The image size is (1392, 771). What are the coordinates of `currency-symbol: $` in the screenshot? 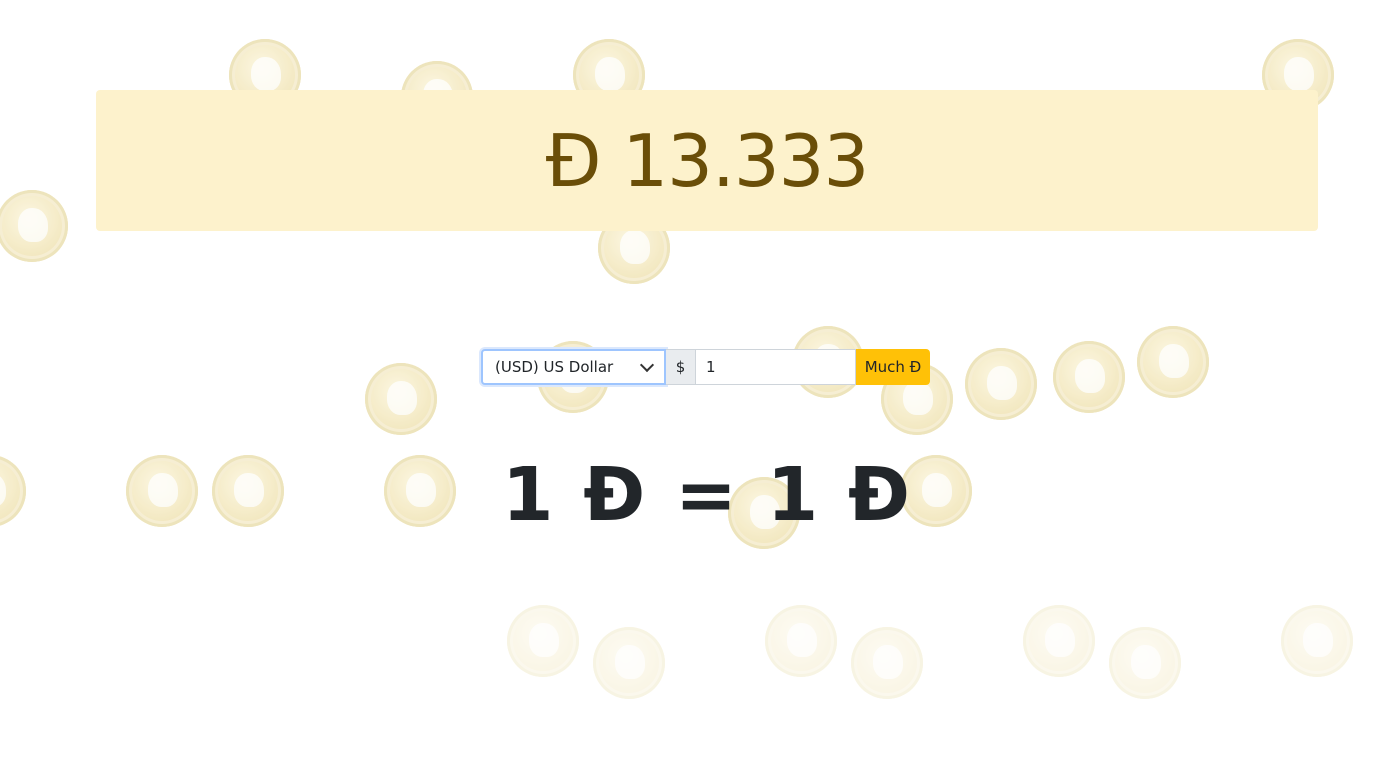 It's located at (681, 367).